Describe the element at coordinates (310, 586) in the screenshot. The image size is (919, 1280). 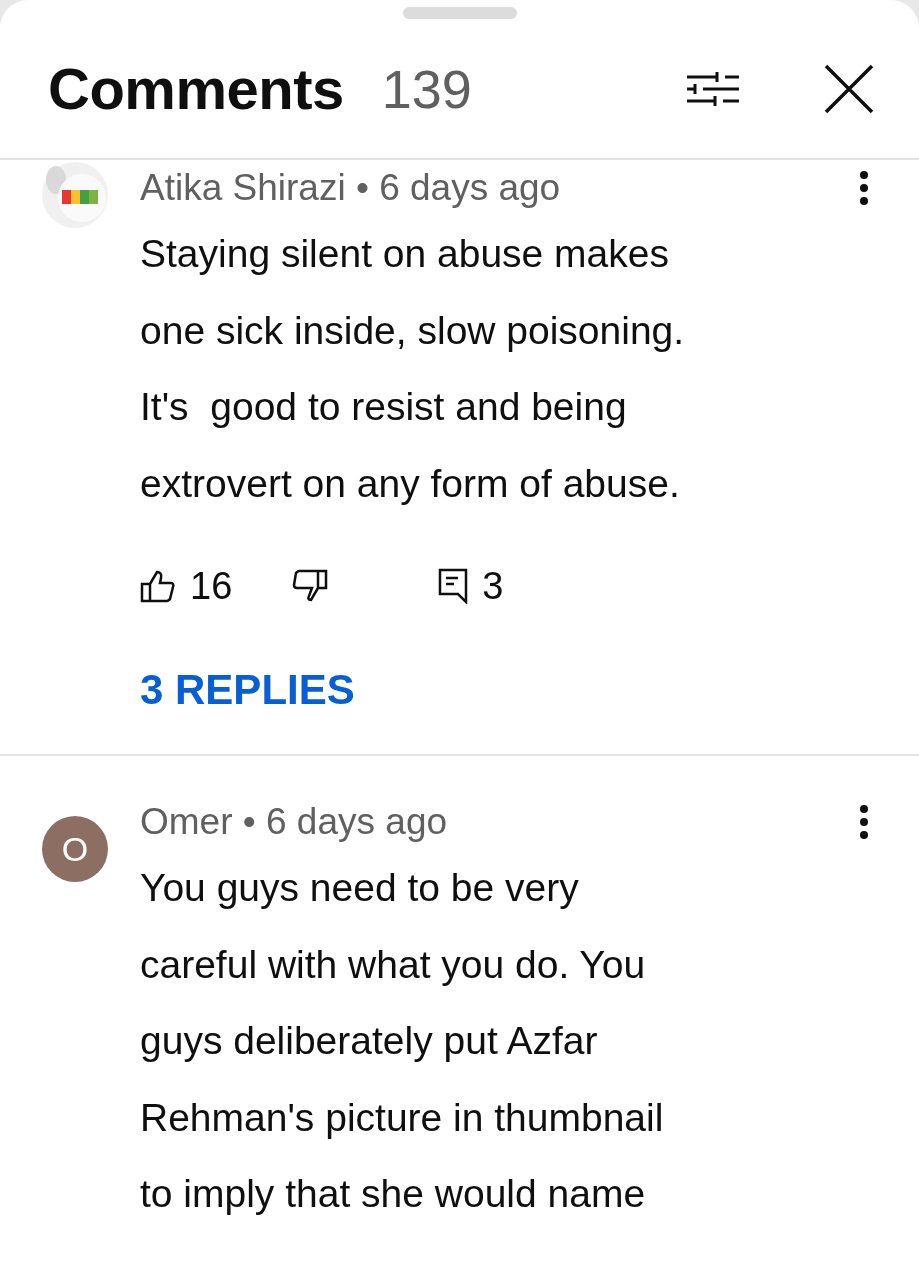
I see `dislike-icon` at that location.